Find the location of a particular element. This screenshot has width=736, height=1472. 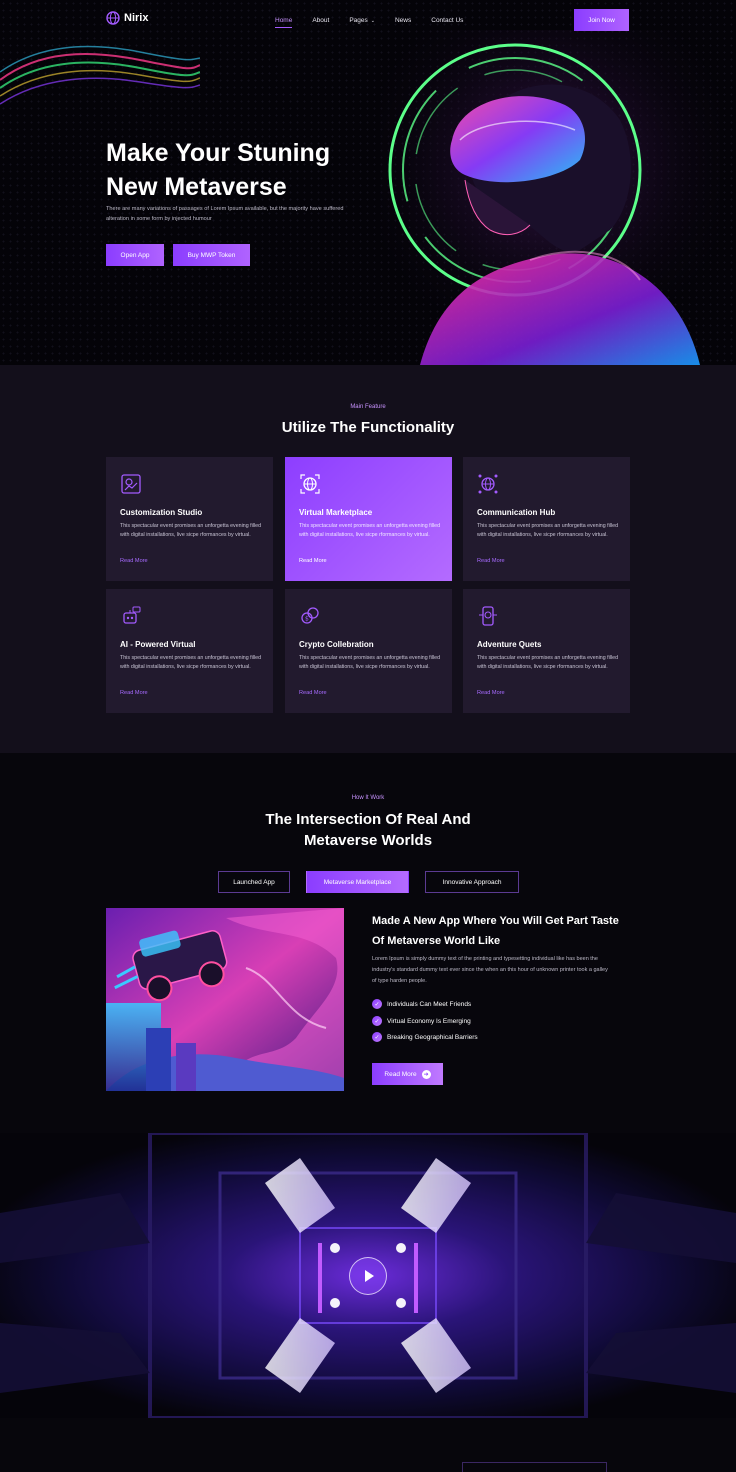

open-app-button: Open App is located at coordinates (135, 255).